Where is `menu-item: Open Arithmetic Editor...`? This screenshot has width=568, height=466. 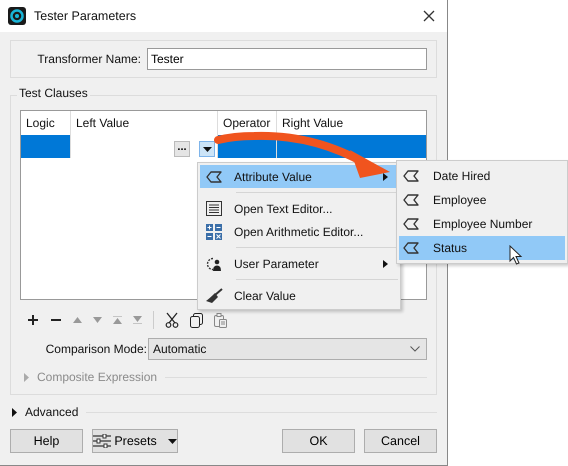 menu-item: Open Arithmetic Editor... is located at coordinates (299, 231).